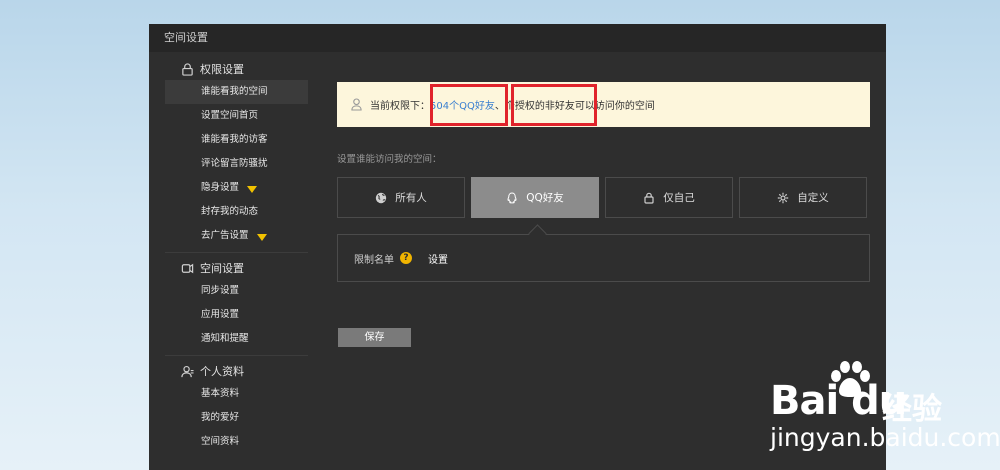 The image size is (1000, 470). Describe the element at coordinates (400, 106) in the screenshot. I see `notice-prefix: 当前权限下：` at that location.